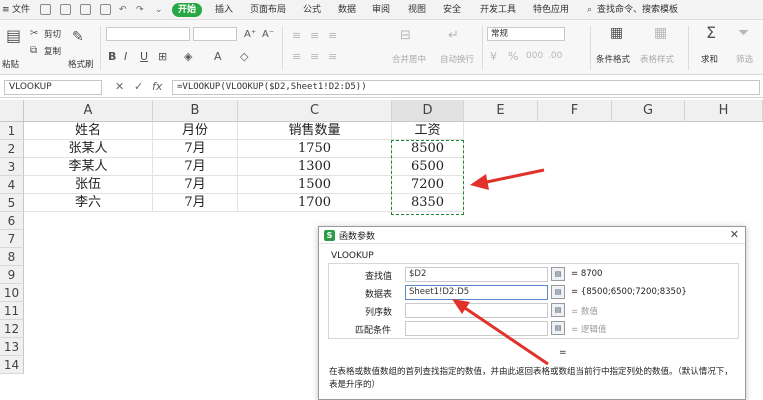 The image size is (763, 400). I want to click on dialog-titlebar: S 函数参数 ✕, so click(532, 235).